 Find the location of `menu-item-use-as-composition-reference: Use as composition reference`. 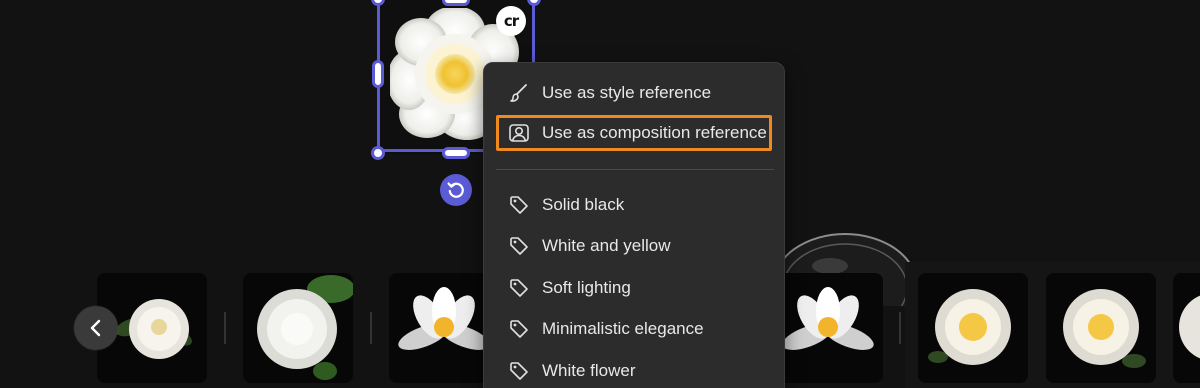

menu-item-use-as-composition-reference: Use as composition reference is located at coordinates (634, 133).